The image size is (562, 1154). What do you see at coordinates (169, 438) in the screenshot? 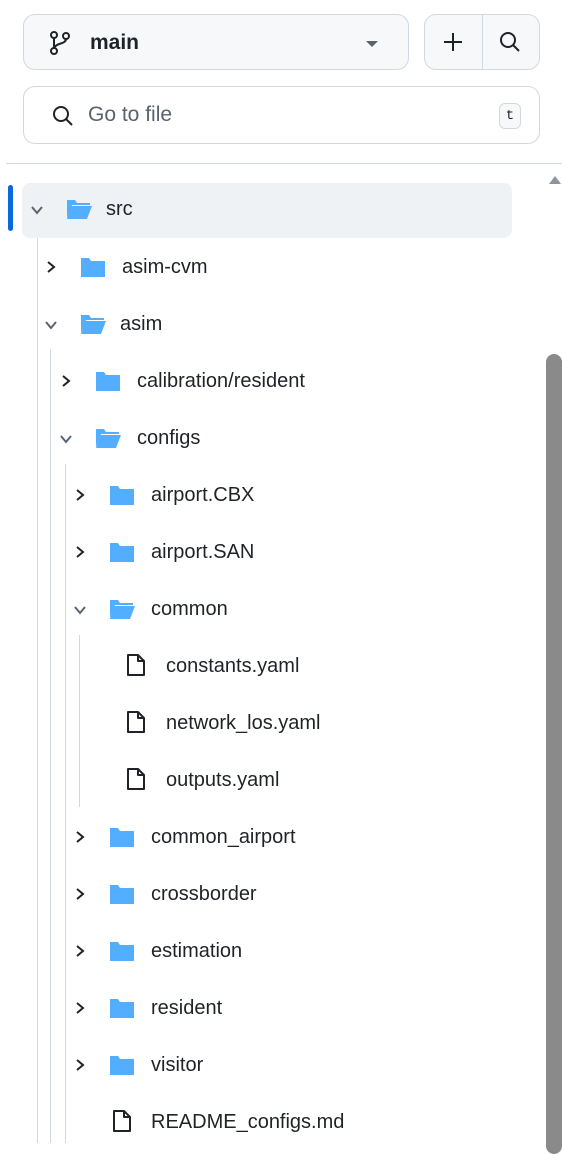
I see `tree-item-label: configs` at bounding box center [169, 438].